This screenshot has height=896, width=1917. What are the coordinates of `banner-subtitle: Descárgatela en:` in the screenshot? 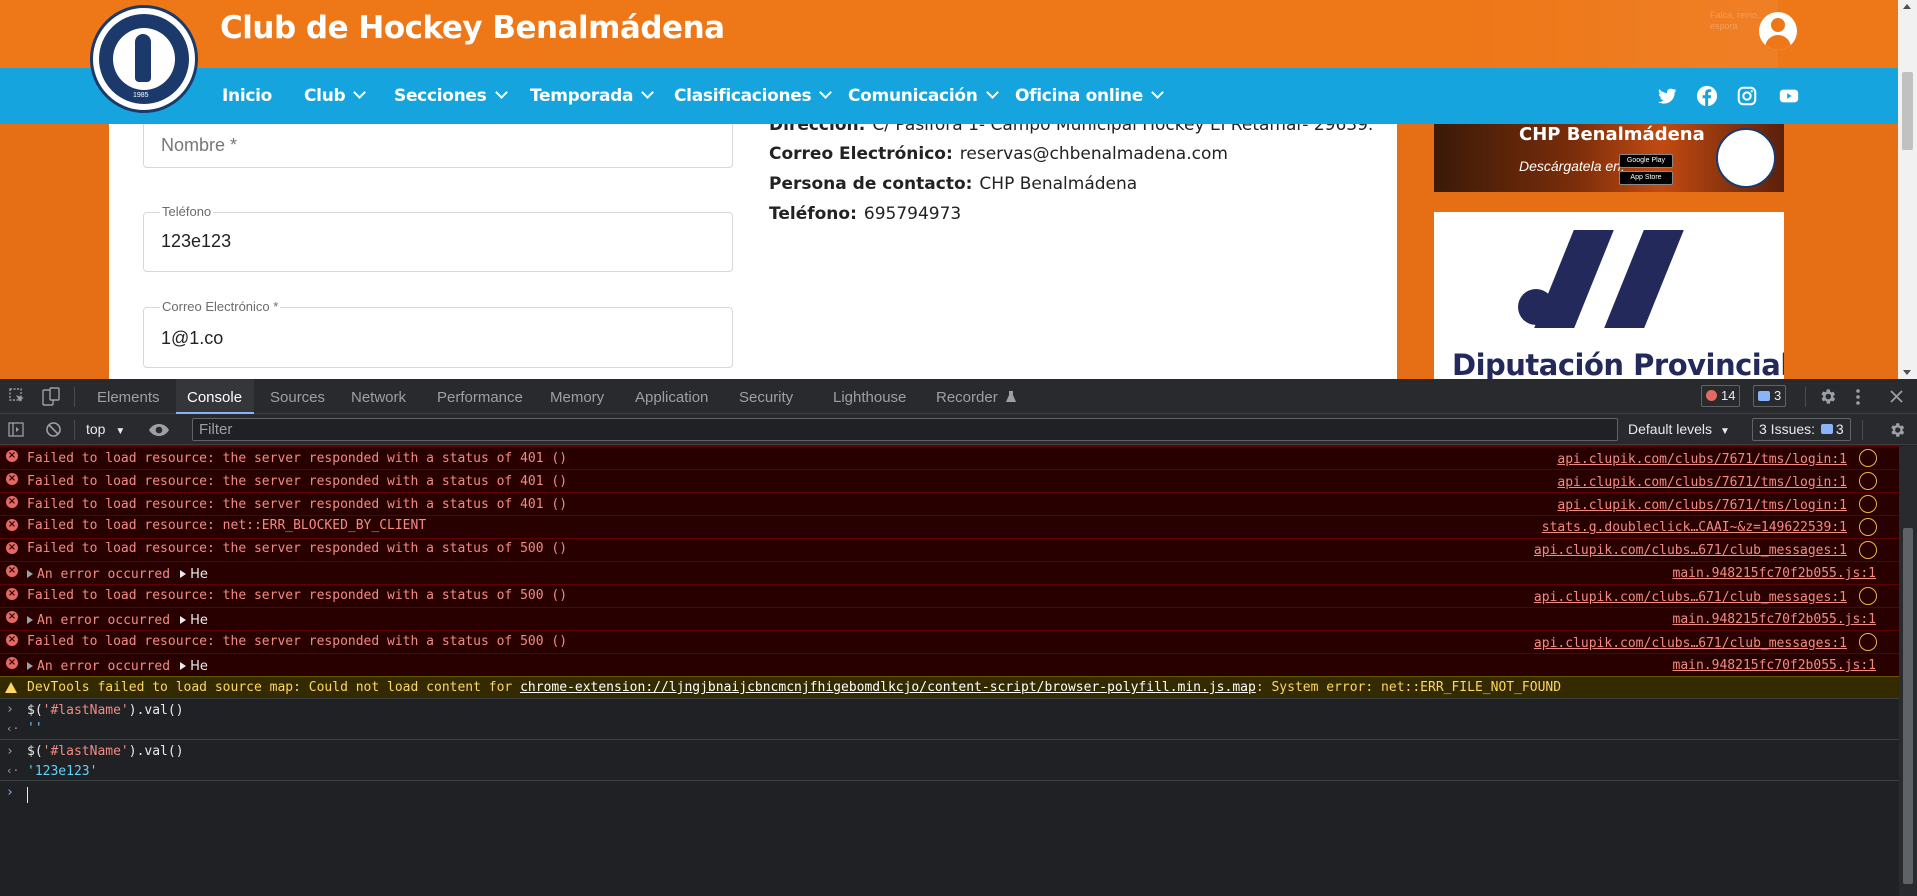 It's located at (1572, 166).